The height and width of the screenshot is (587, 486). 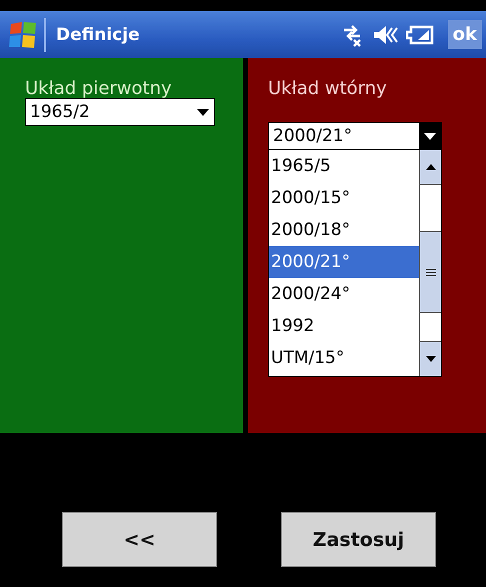 I want to click on panel-label: Układ pierwotny, so click(x=98, y=88).